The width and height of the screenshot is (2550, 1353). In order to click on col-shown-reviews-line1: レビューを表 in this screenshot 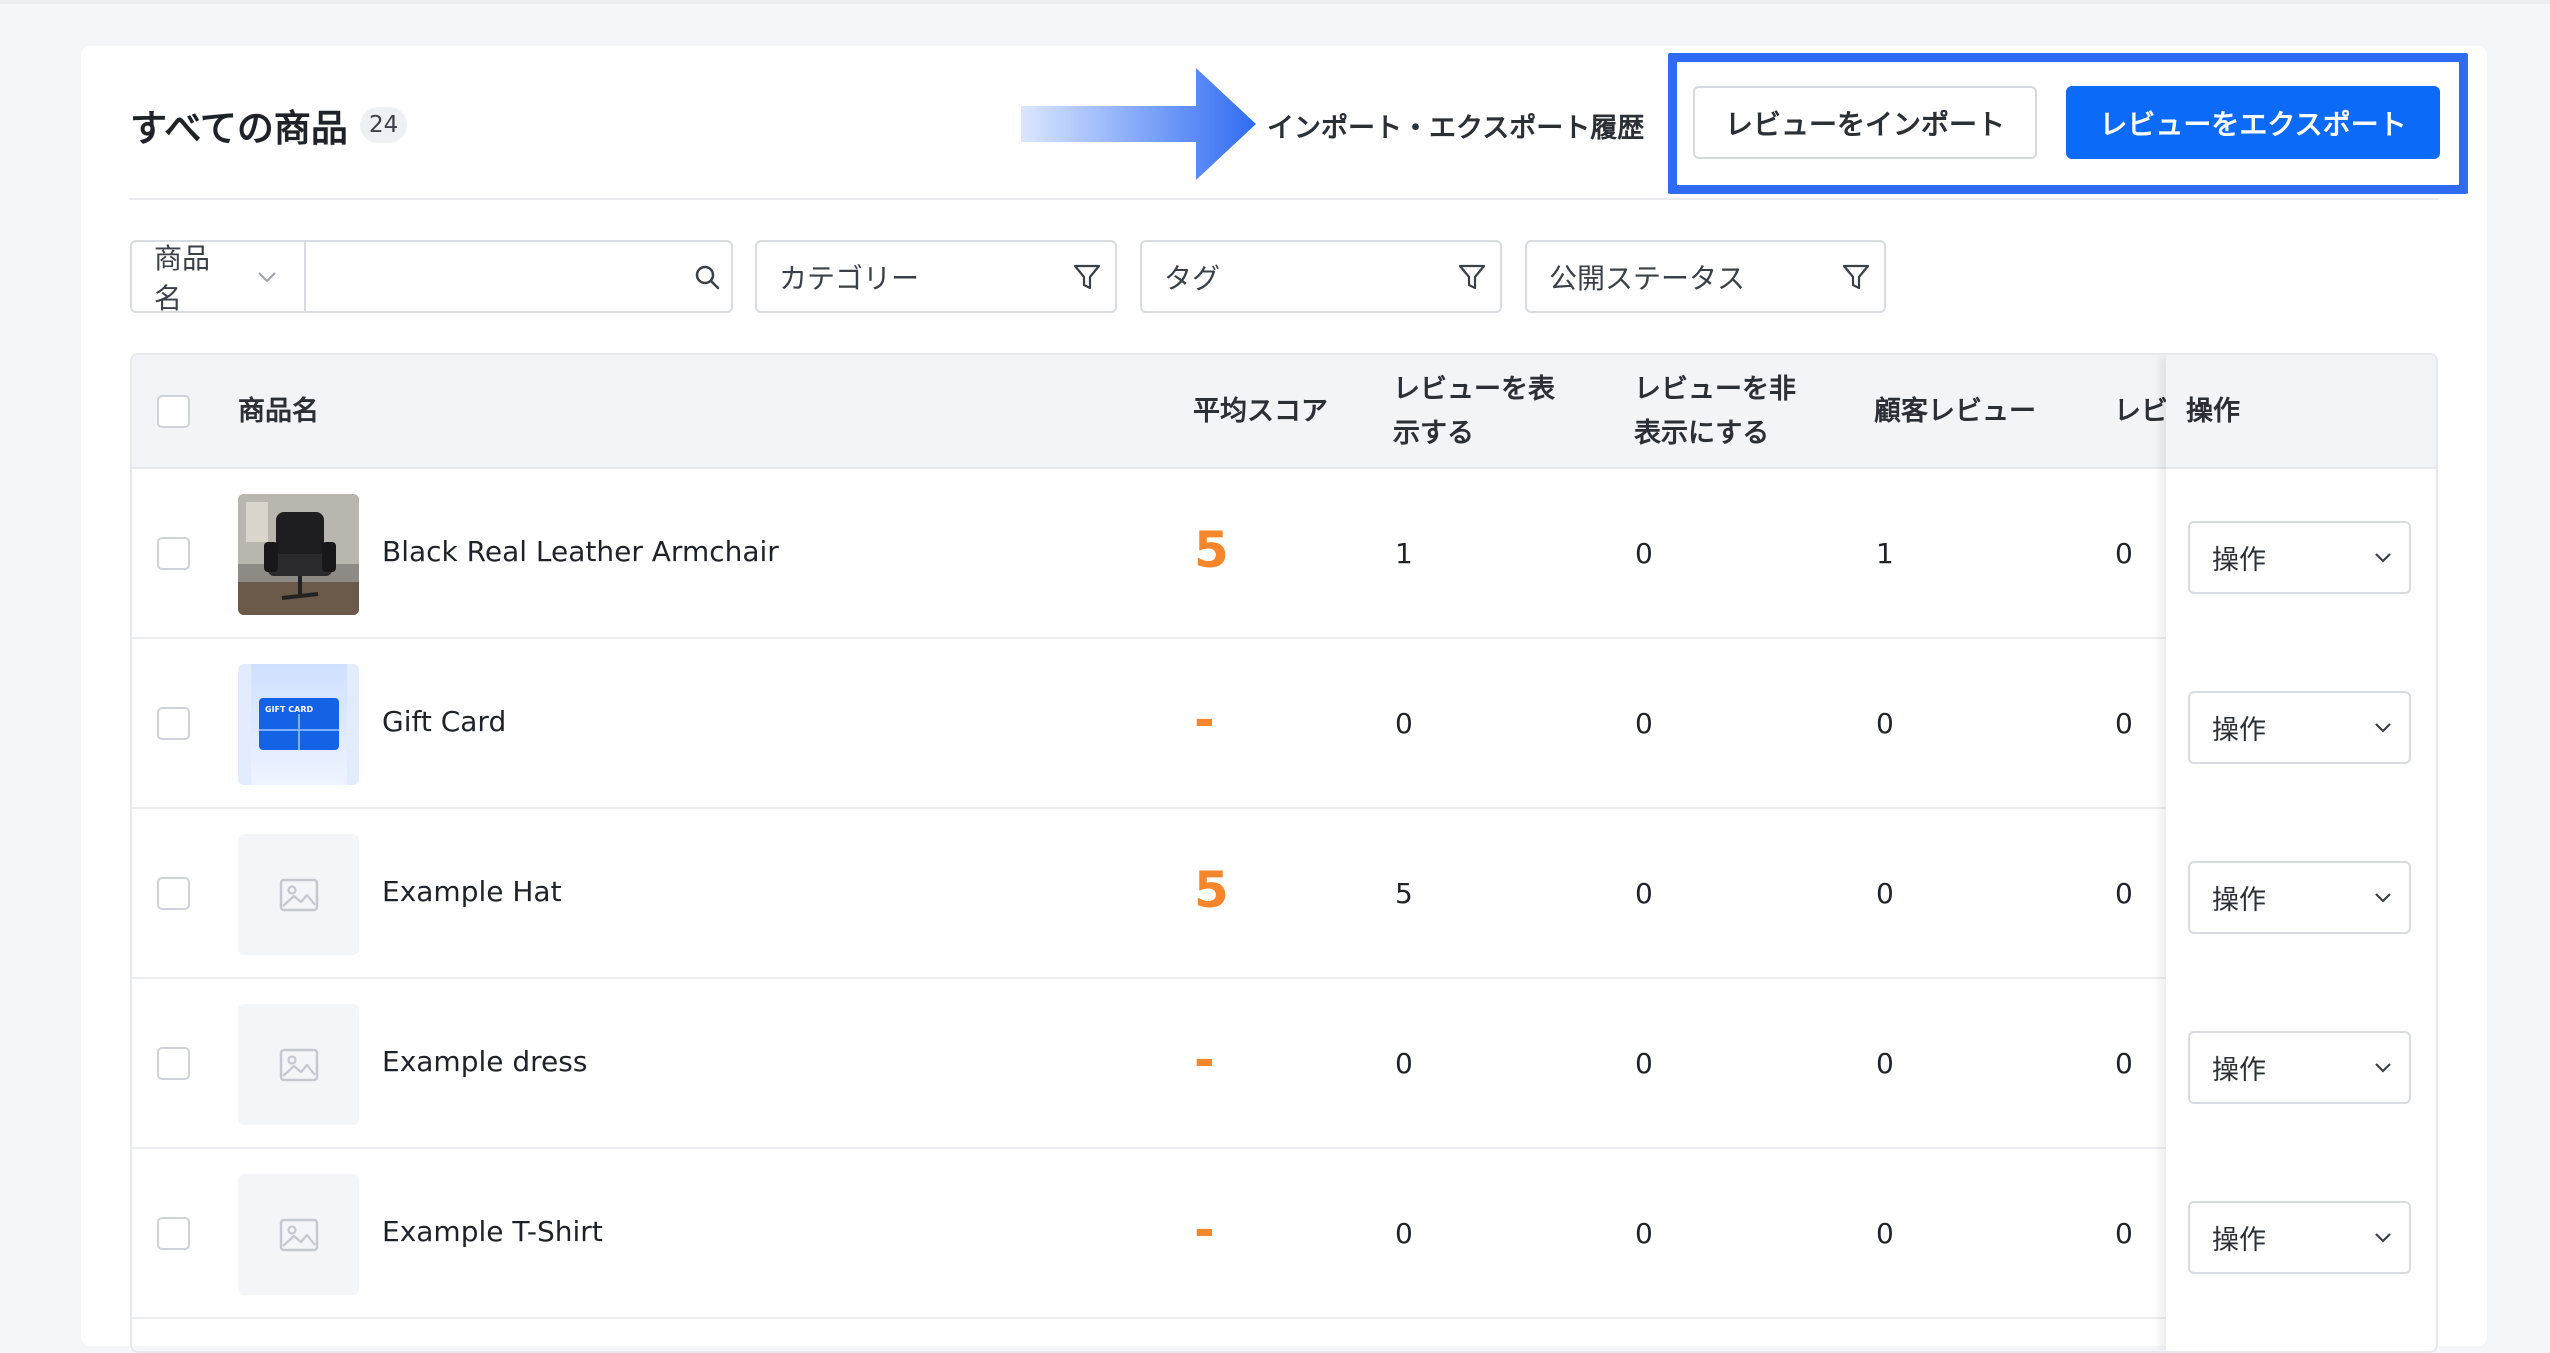, I will do `click(1474, 389)`.